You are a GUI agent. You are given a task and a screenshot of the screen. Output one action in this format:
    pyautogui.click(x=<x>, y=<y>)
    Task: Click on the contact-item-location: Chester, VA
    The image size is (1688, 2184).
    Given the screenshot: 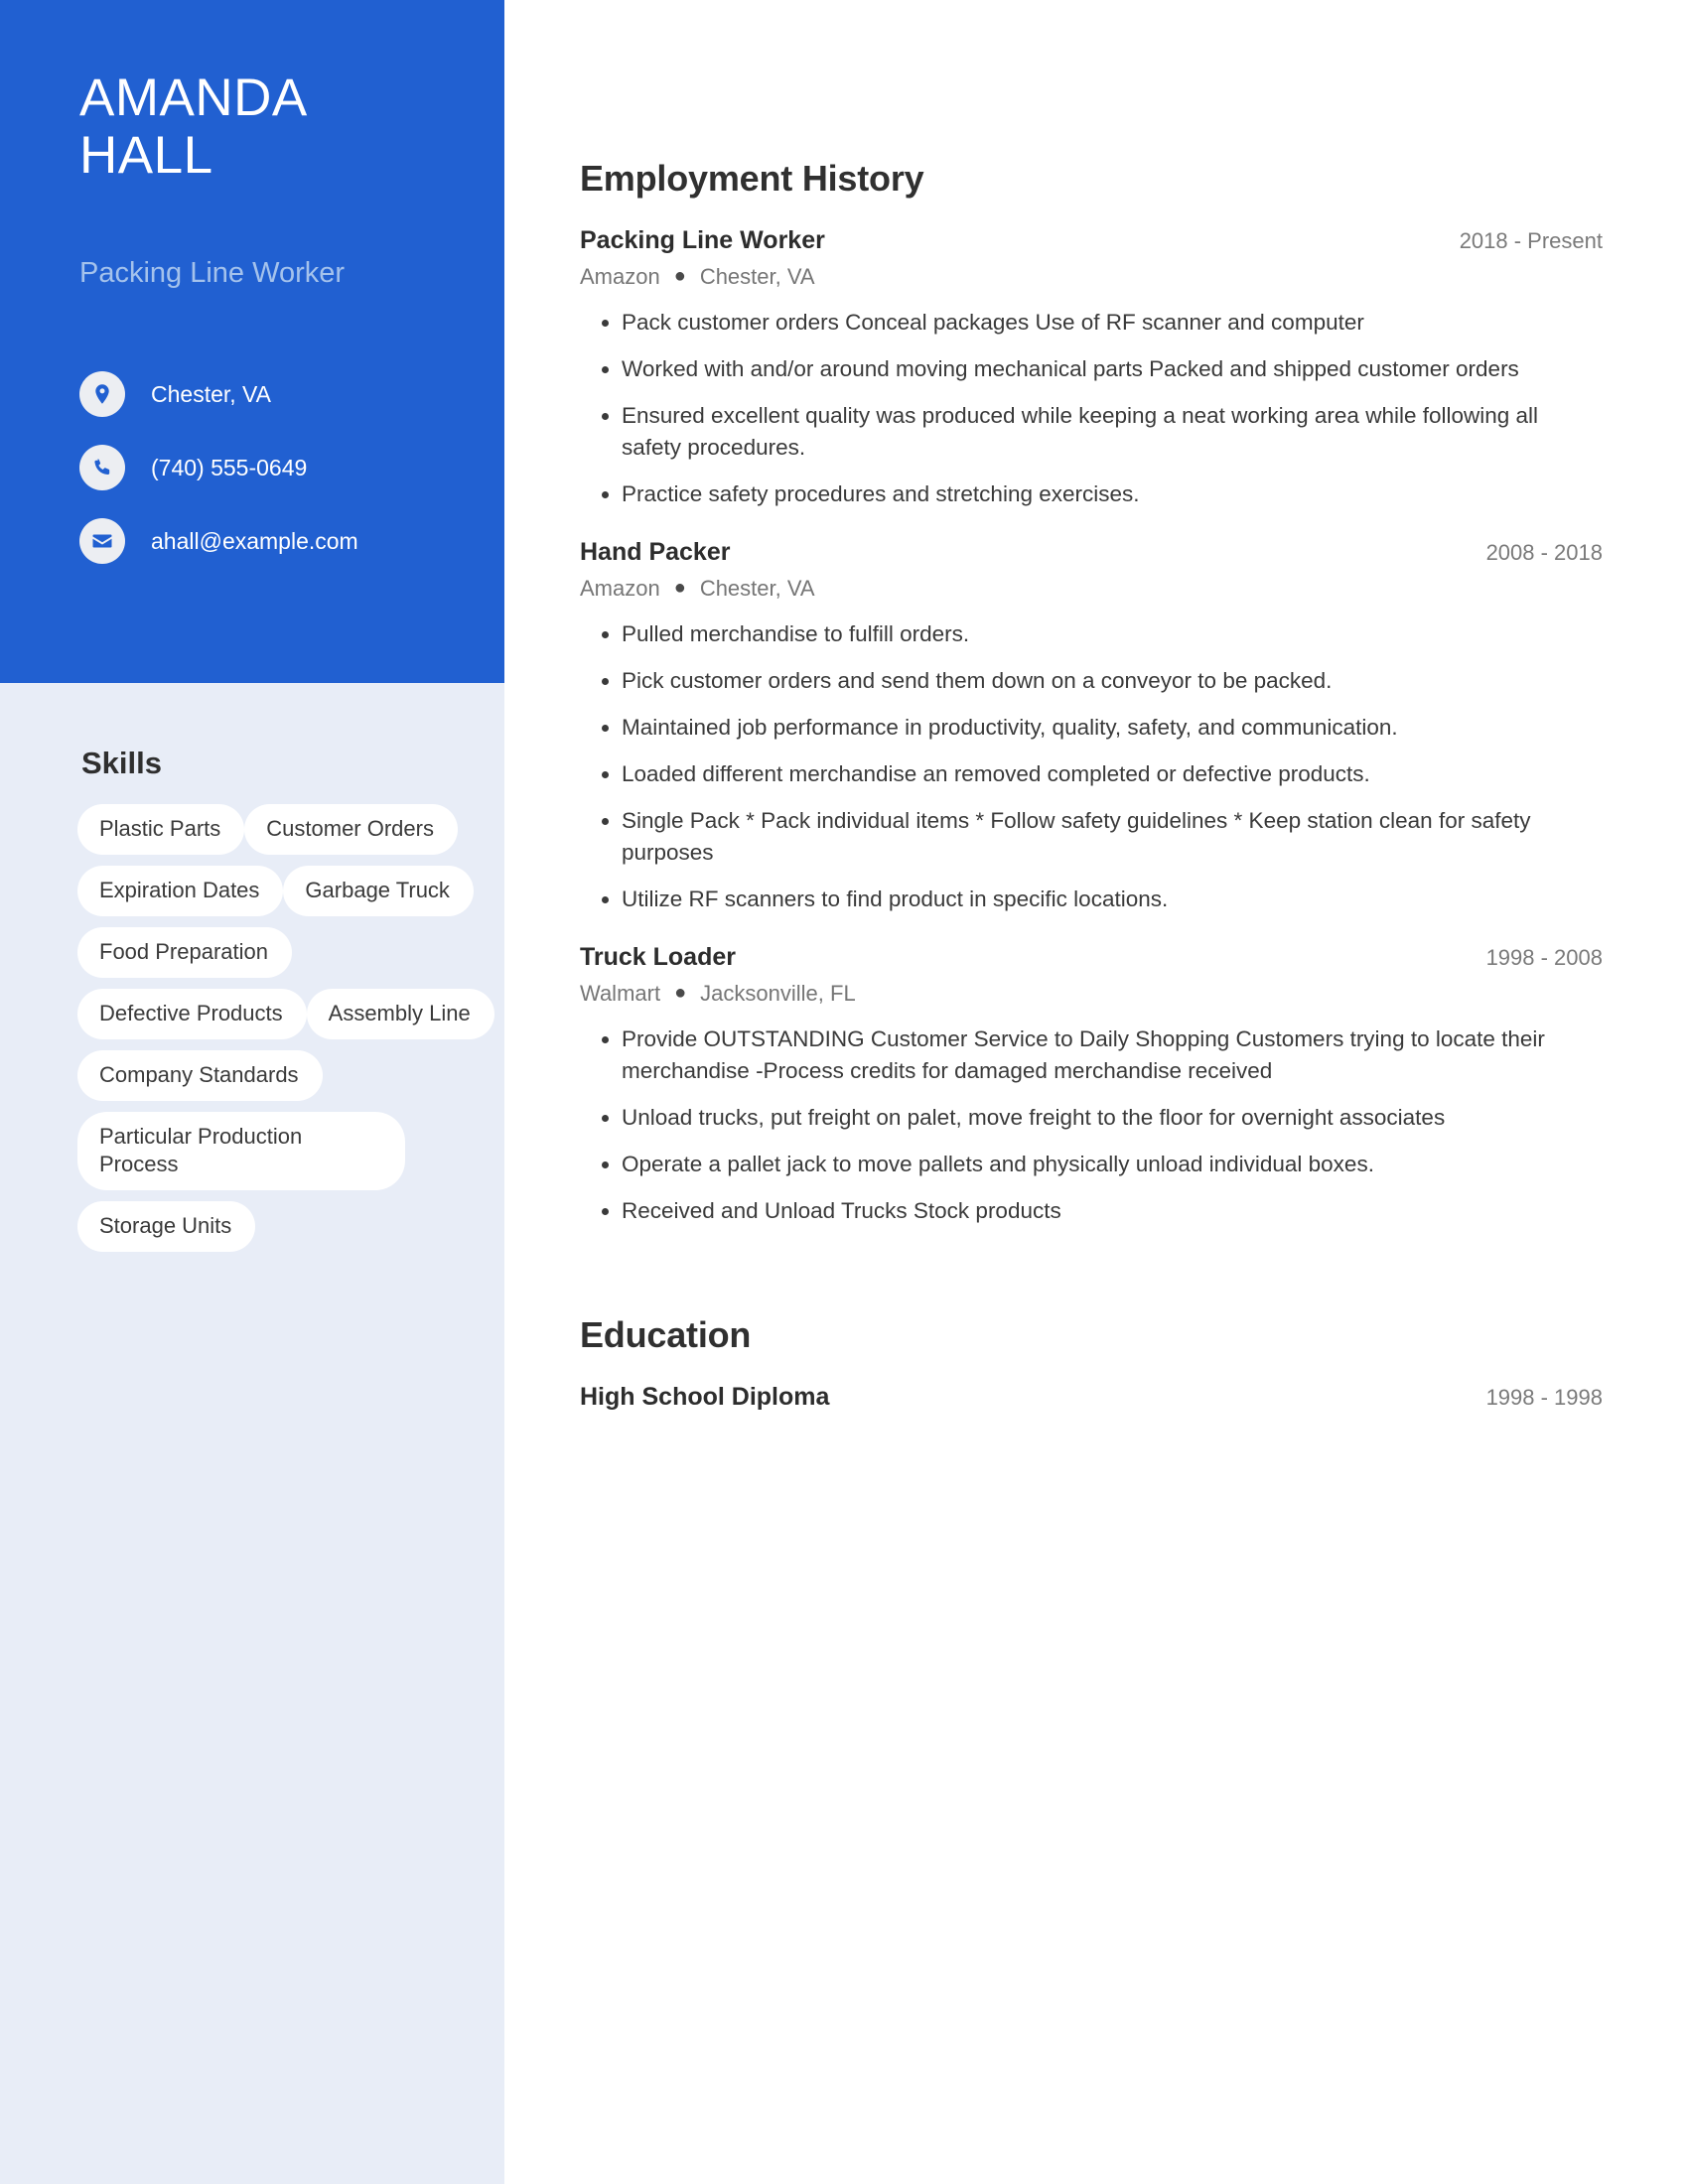 What is the action you would take?
    pyautogui.click(x=287, y=394)
    